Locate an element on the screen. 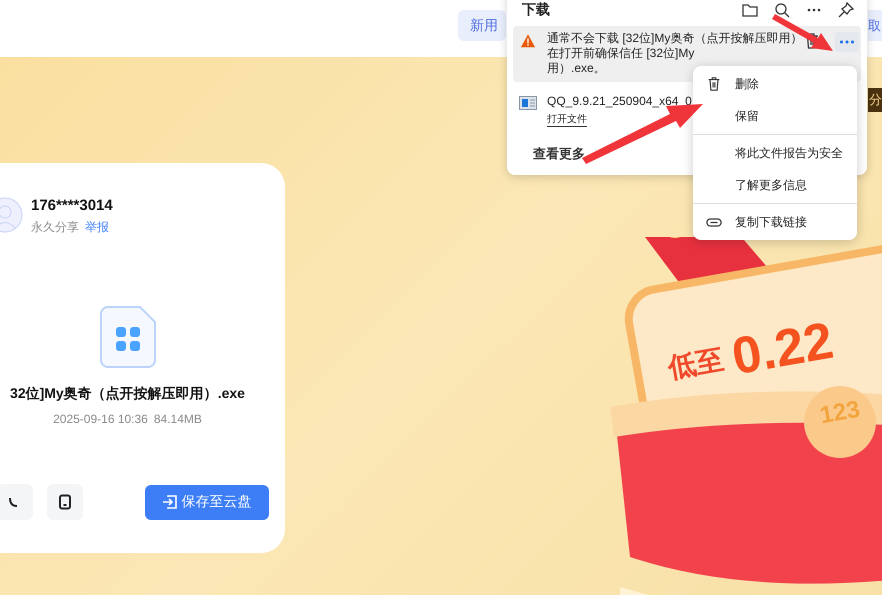  warning-text-line: 用）.exe。 is located at coordinates (577, 68).